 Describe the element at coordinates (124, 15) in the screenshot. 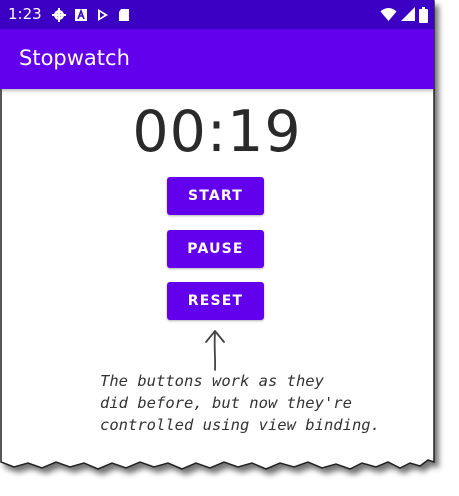

I see `sd-card-icon` at that location.